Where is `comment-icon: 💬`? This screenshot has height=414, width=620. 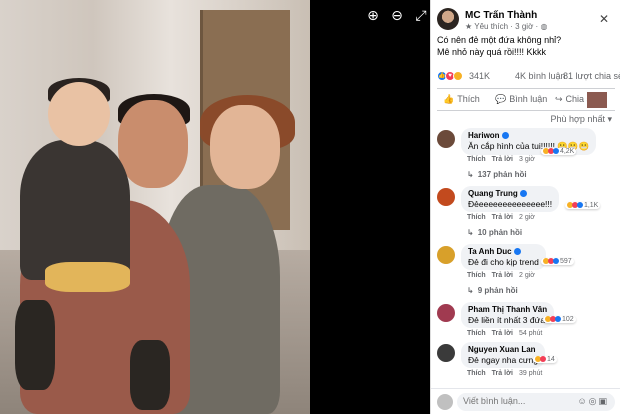 comment-icon: 💬 is located at coordinates (501, 99).